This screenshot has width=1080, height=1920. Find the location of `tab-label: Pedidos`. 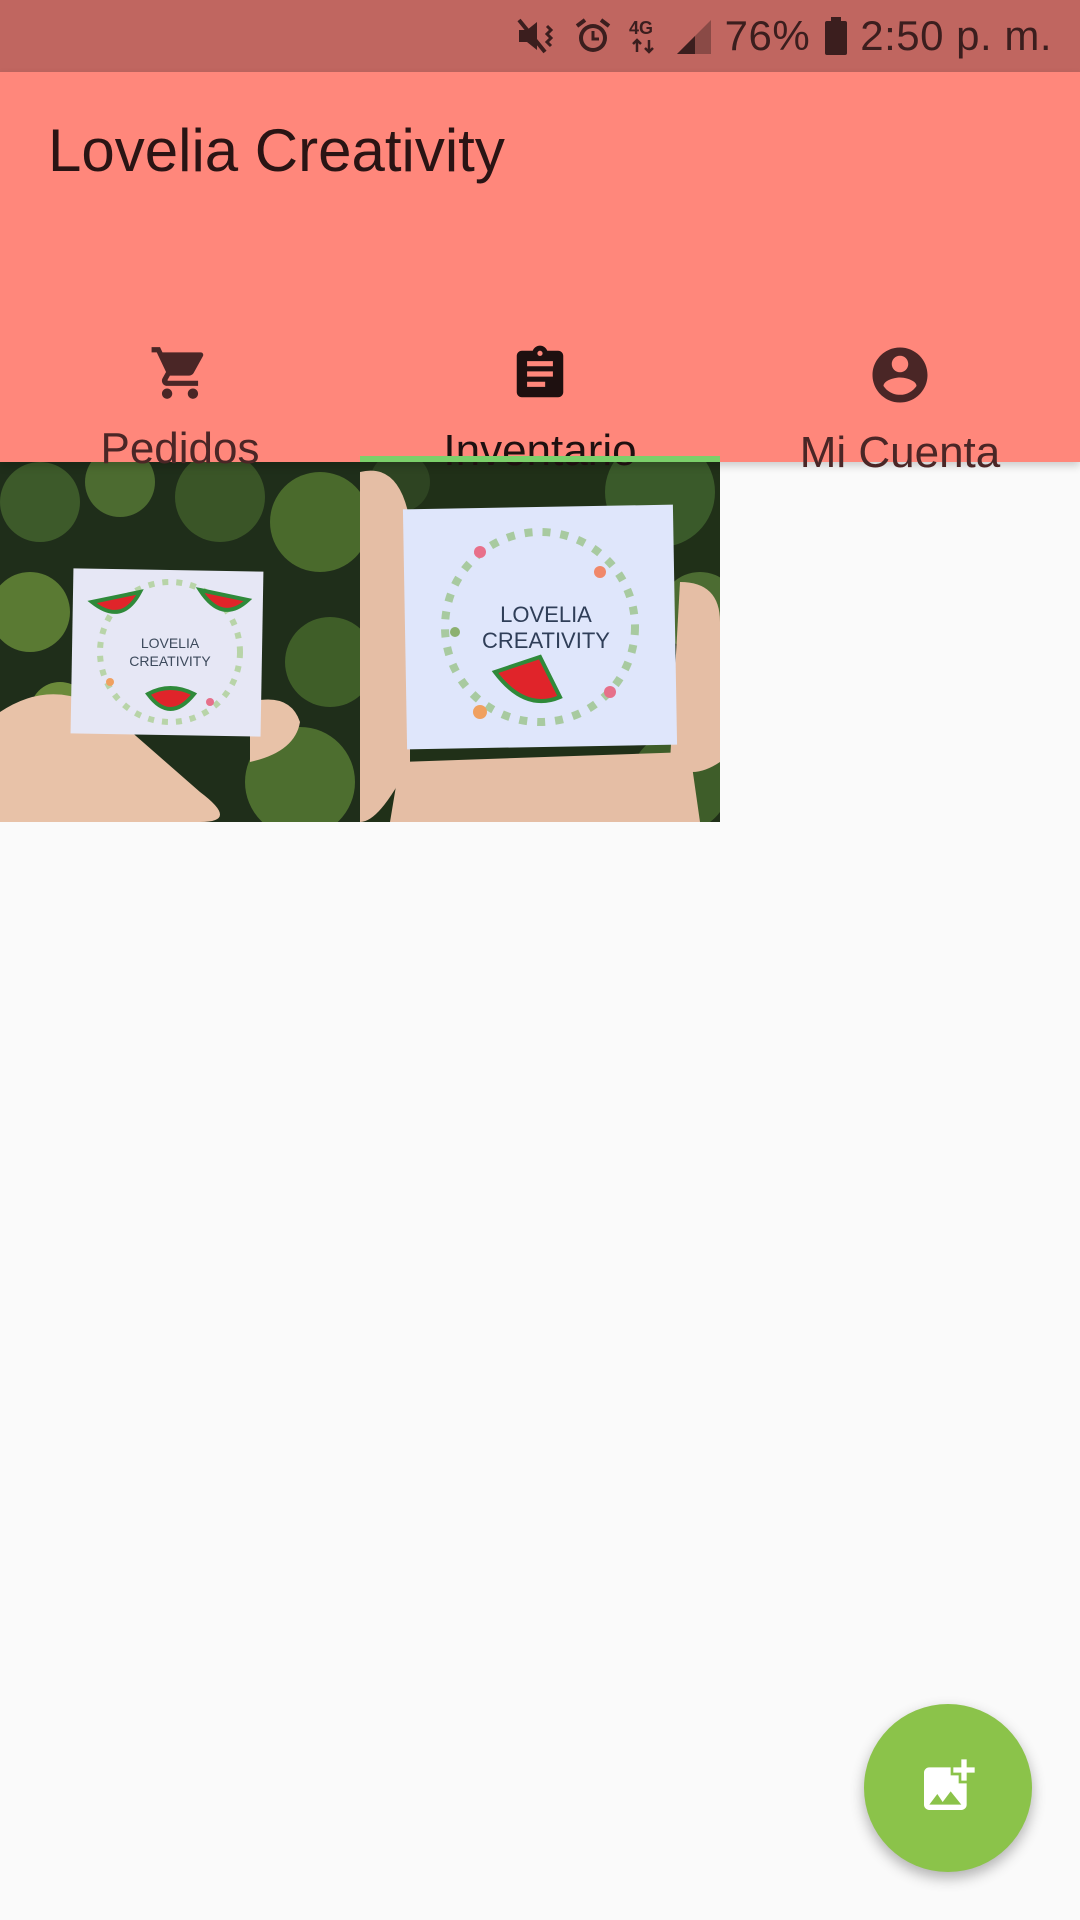

tab-label: Pedidos is located at coordinates (180, 448).